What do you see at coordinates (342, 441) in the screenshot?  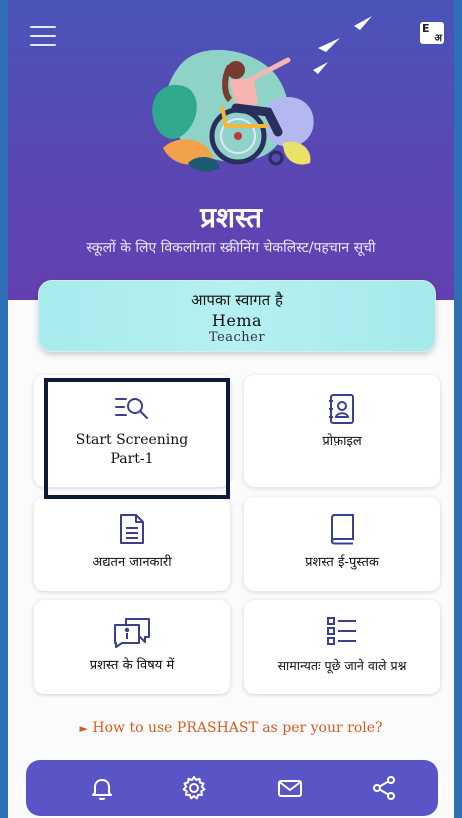 I see `profile-label: प्रोफ़ाइल` at bounding box center [342, 441].